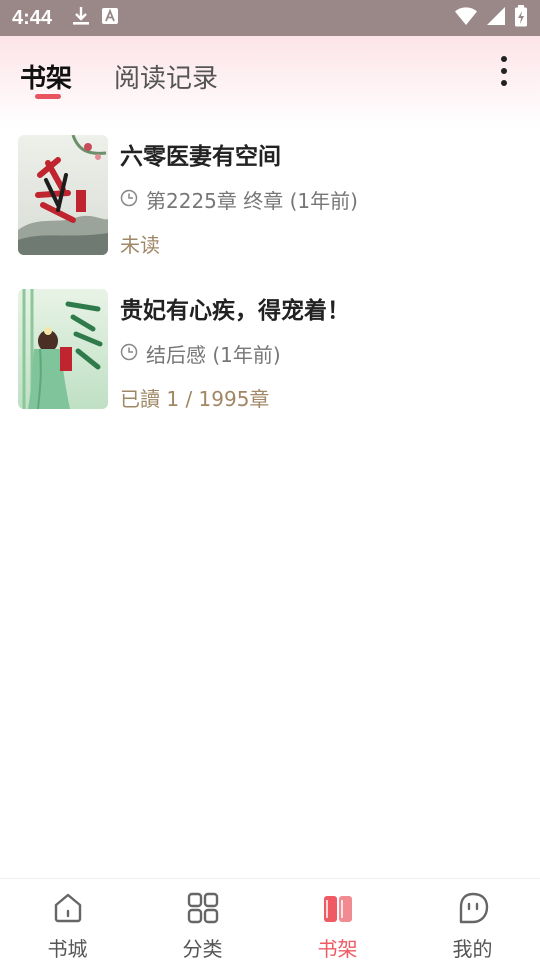 The image size is (540, 960). I want to click on home-icon, so click(68, 910).